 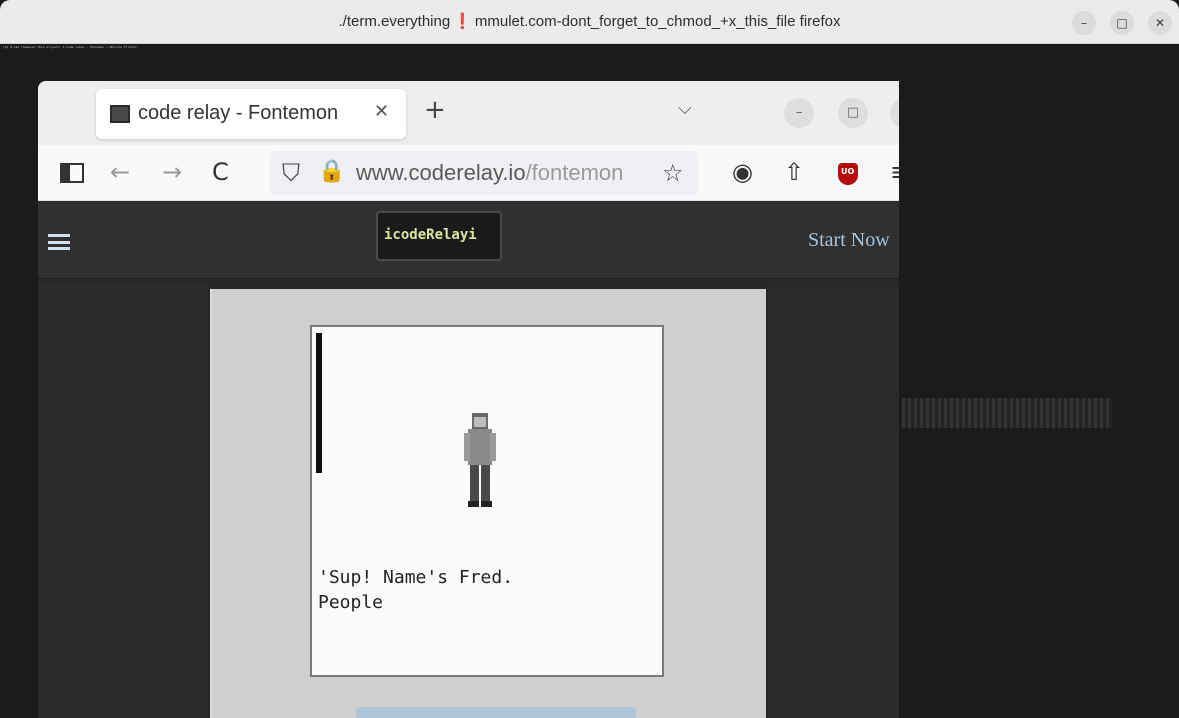 I want to click on site-header: icodeRelayi Start Now, so click(x=468, y=240).